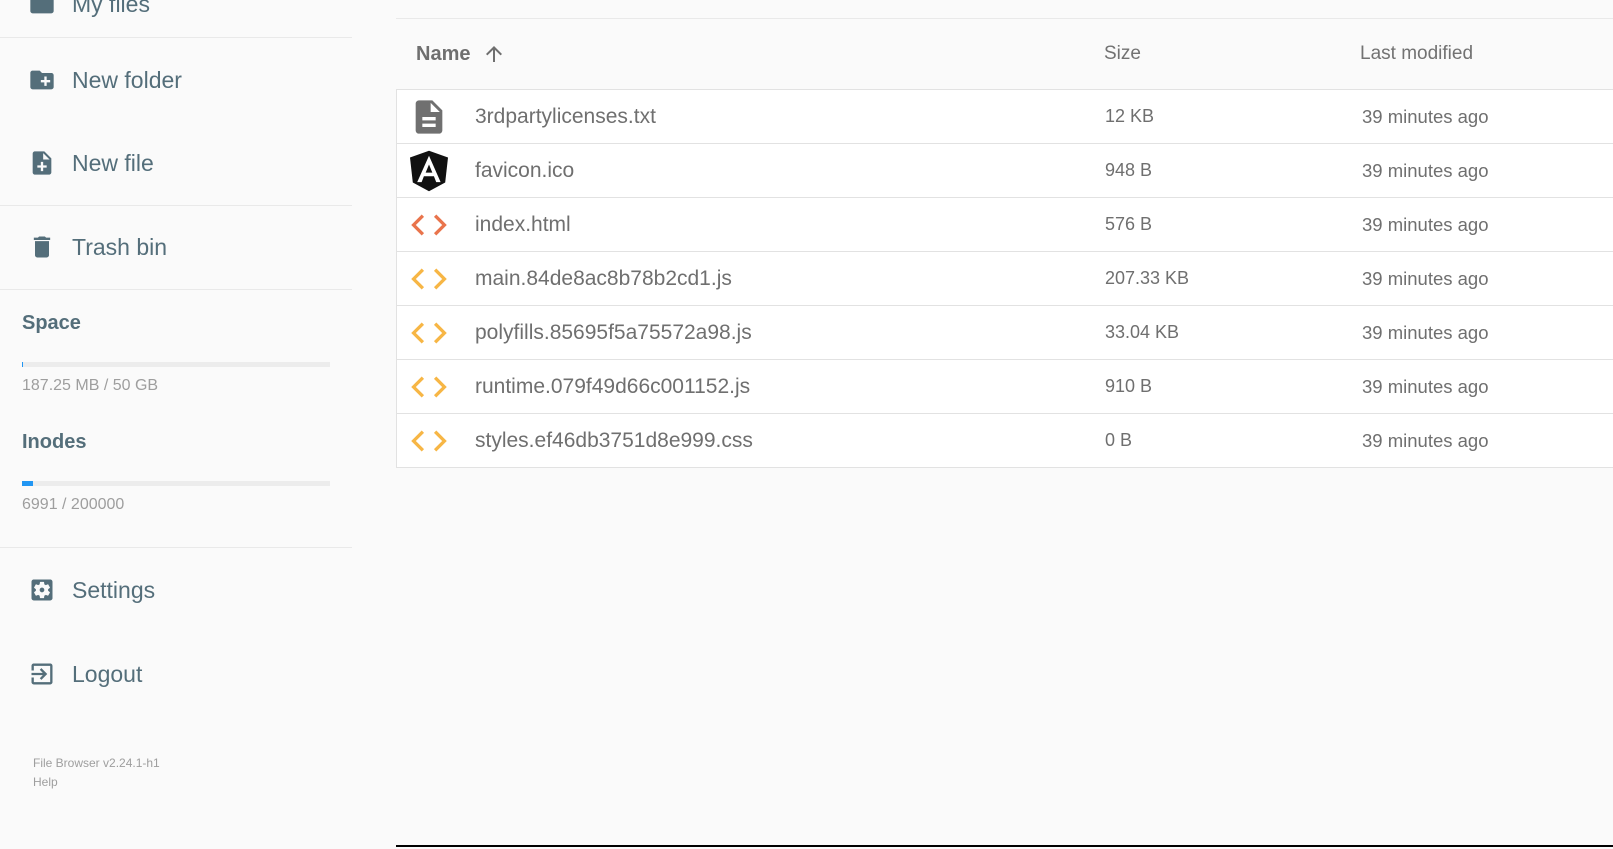 The width and height of the screenshot is (1613, 849). What do you see at coordinates (614, 440) in the screenshot?
I see `file-name: styles.ef46db3751d8e999.css` at bounding box center [614, 440].